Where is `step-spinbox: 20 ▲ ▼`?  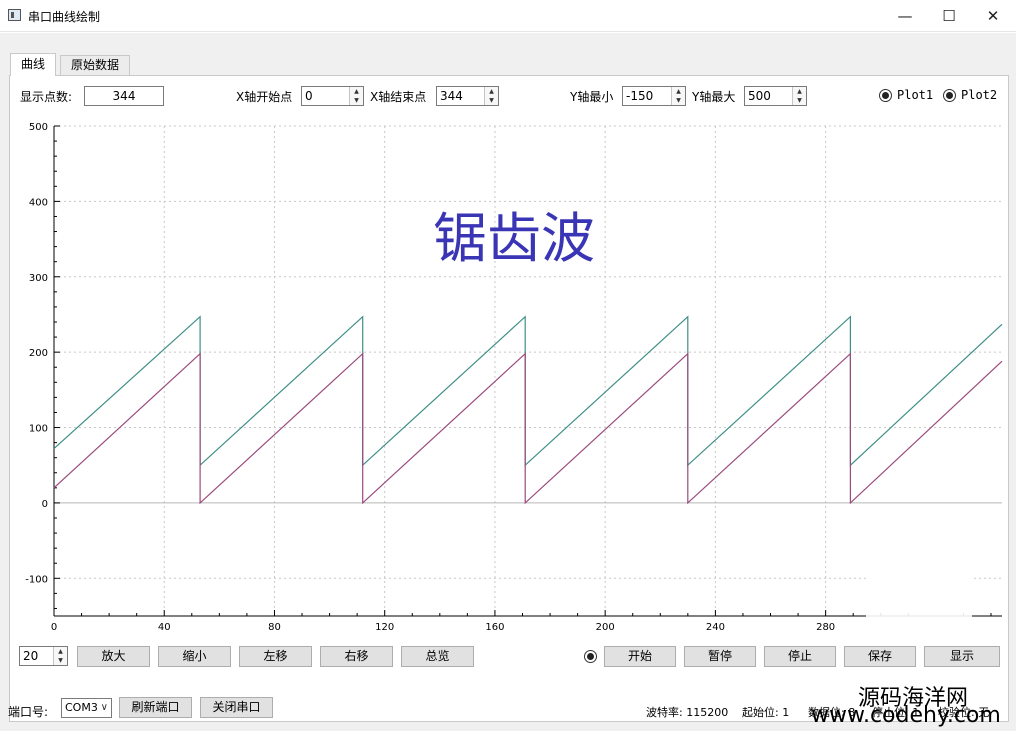
step-spinbox: 20 ▲ ▼ is located at coordinates (43, 656).